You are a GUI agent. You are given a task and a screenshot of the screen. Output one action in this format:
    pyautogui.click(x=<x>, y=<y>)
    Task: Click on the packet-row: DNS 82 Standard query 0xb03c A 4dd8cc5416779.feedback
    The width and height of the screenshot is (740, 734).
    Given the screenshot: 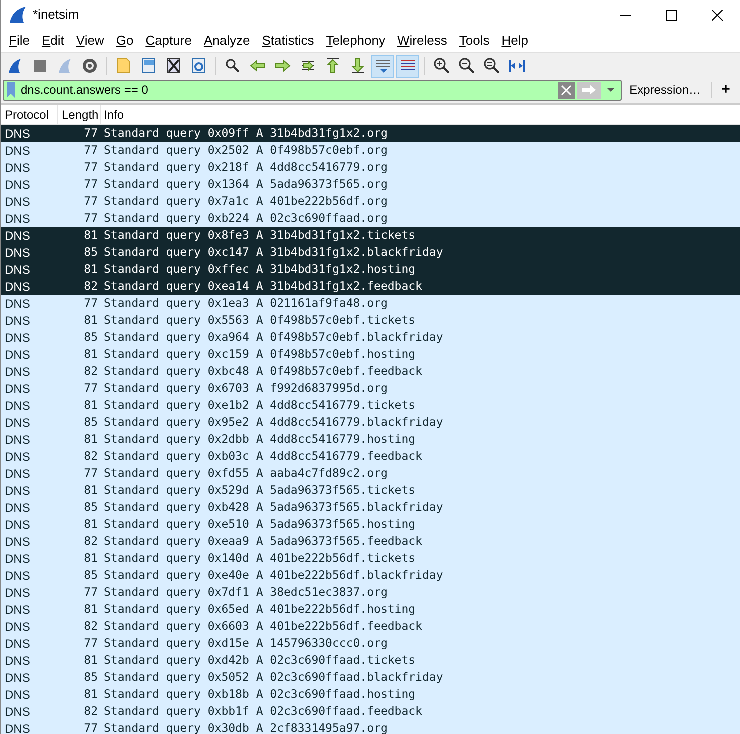 What is the action you would take?
    pyautogui.click(x=370, y=456)
    